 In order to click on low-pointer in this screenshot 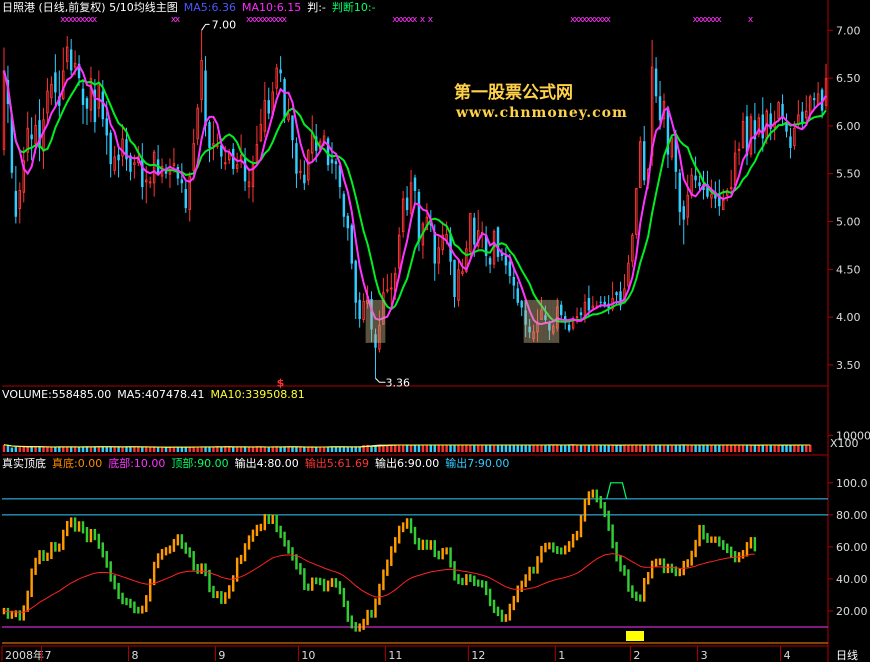, I will do `click(380, 380)`.